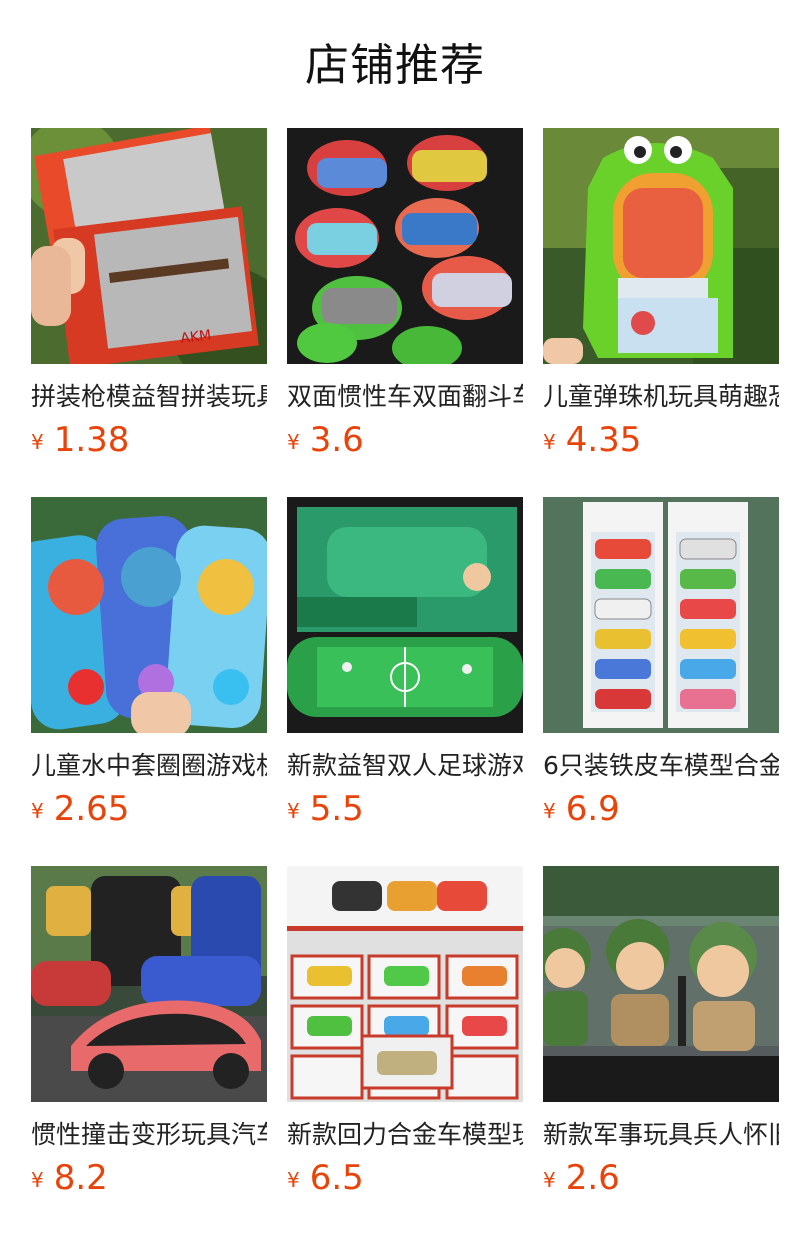  Describe the element at coordinates (149, 766) in the screenshot. I see `product-name: 儿童水中套圈圈游戏机` at that location.